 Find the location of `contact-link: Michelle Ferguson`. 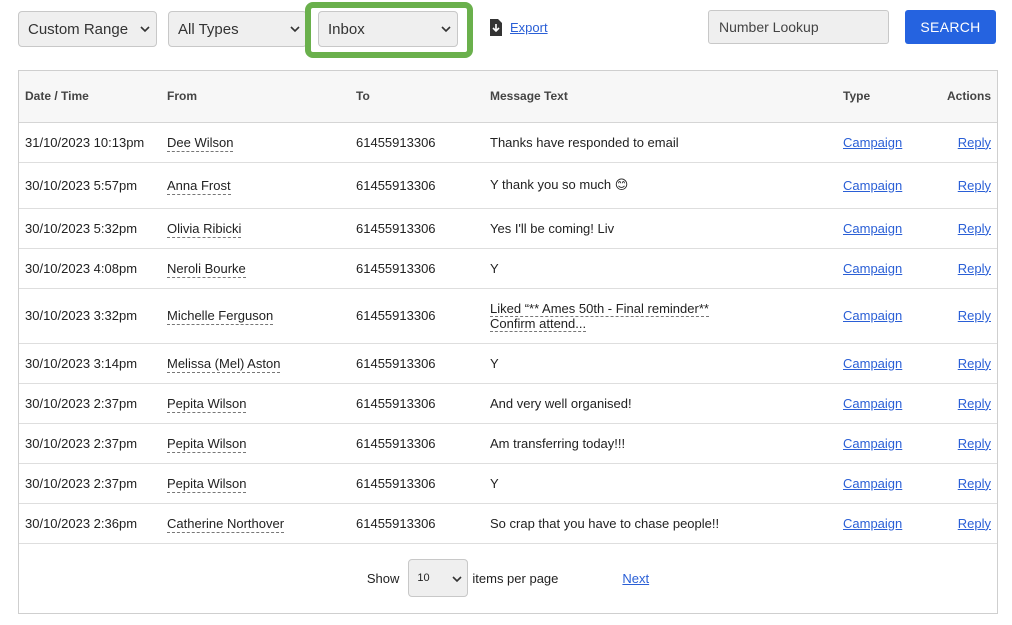

contact-link: Michelle Ferguson is located at coordinates (220, 316).